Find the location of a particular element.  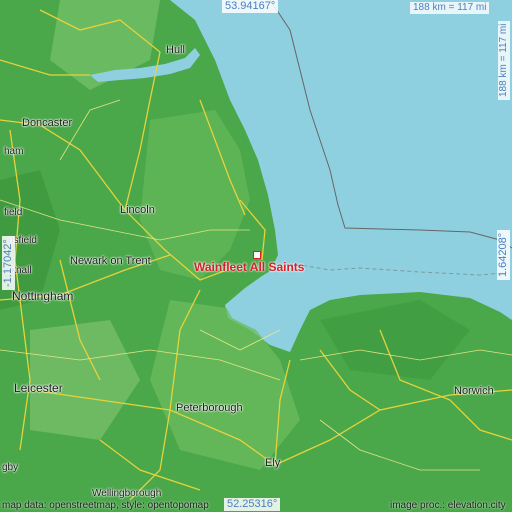

coord-top: 53.94167° is located at coordinates (250, 6).